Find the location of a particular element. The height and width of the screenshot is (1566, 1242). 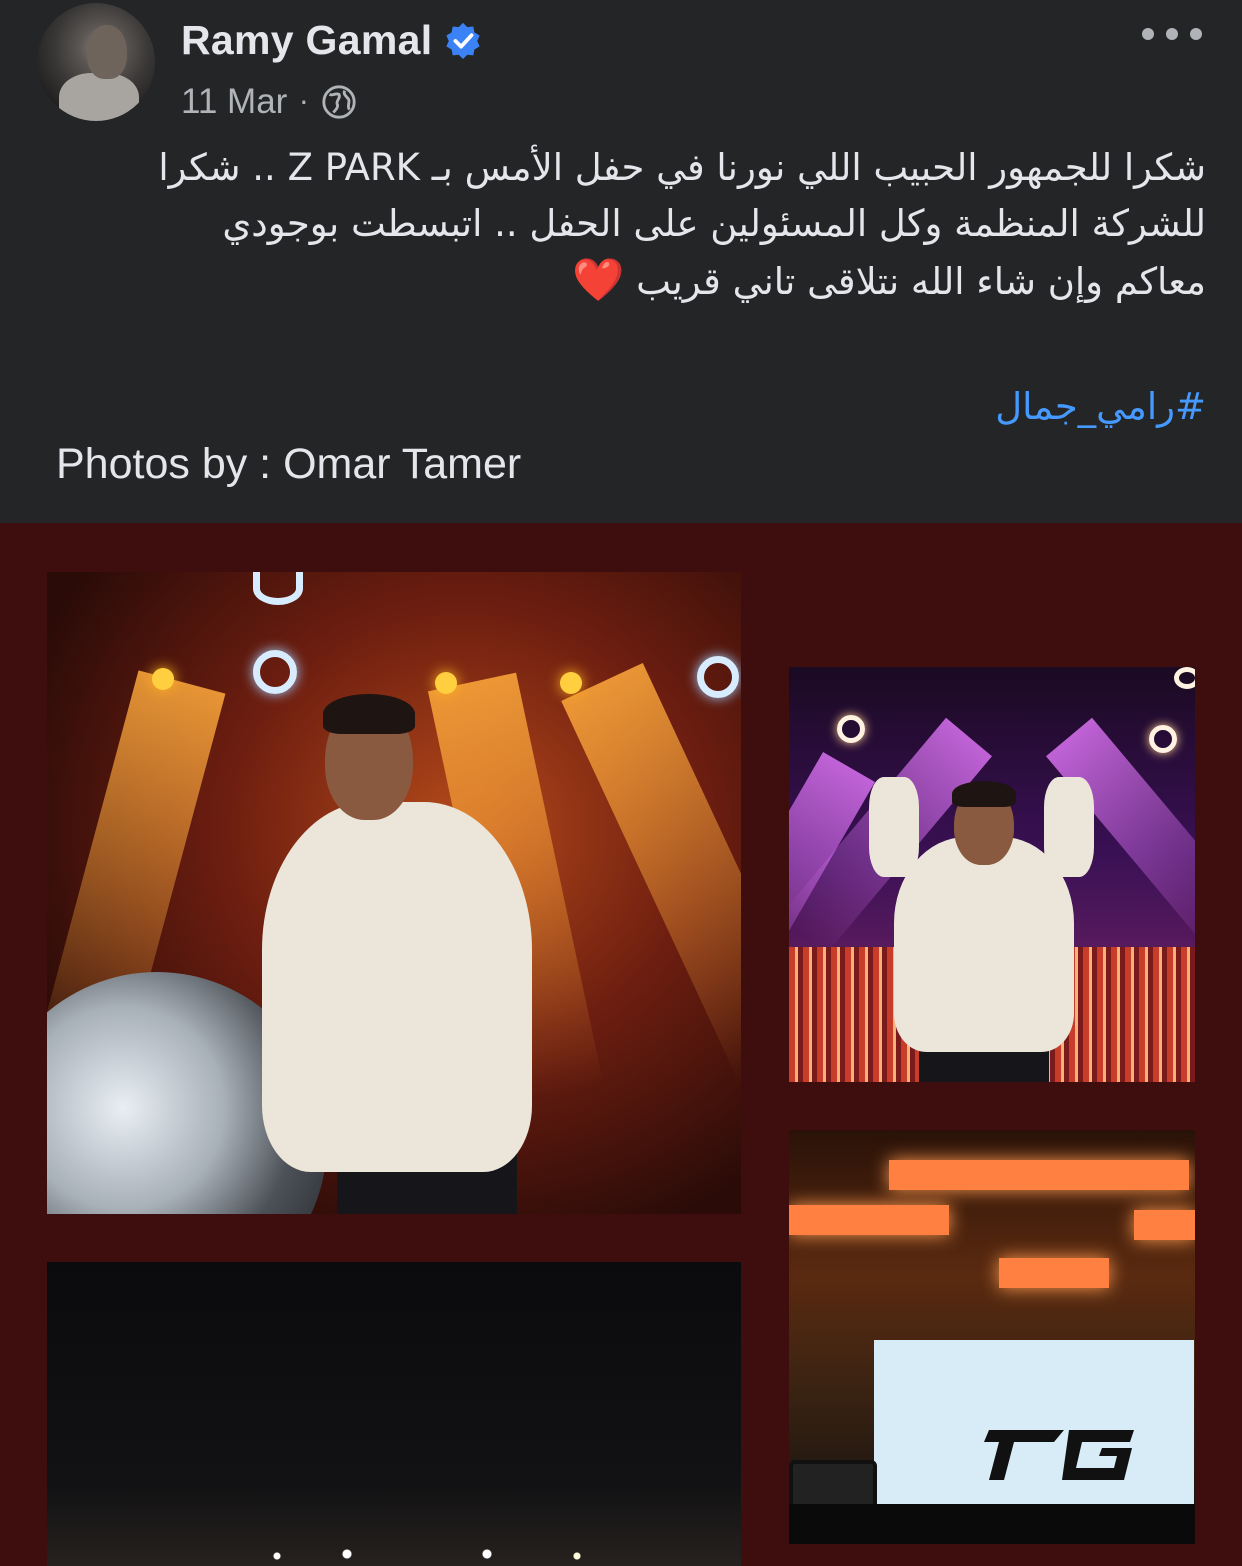

stage-logo-icon is located at coordinates (1059, 1455).